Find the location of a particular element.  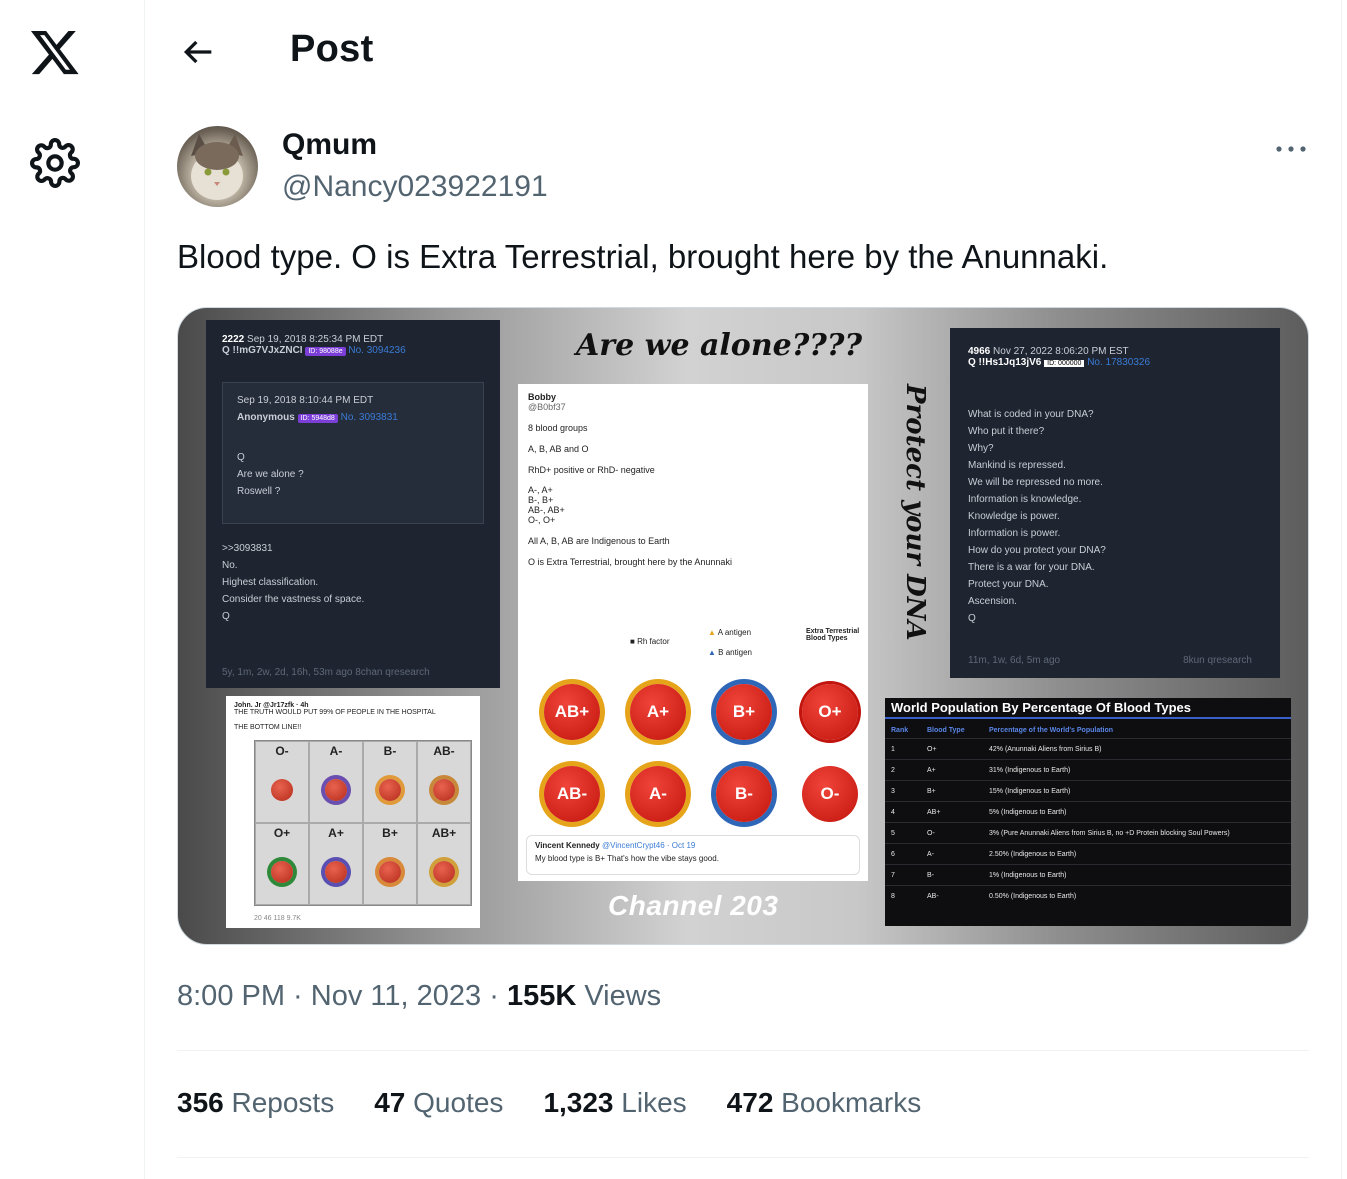

display-name: Qmum is located at coordinates (329, 145).